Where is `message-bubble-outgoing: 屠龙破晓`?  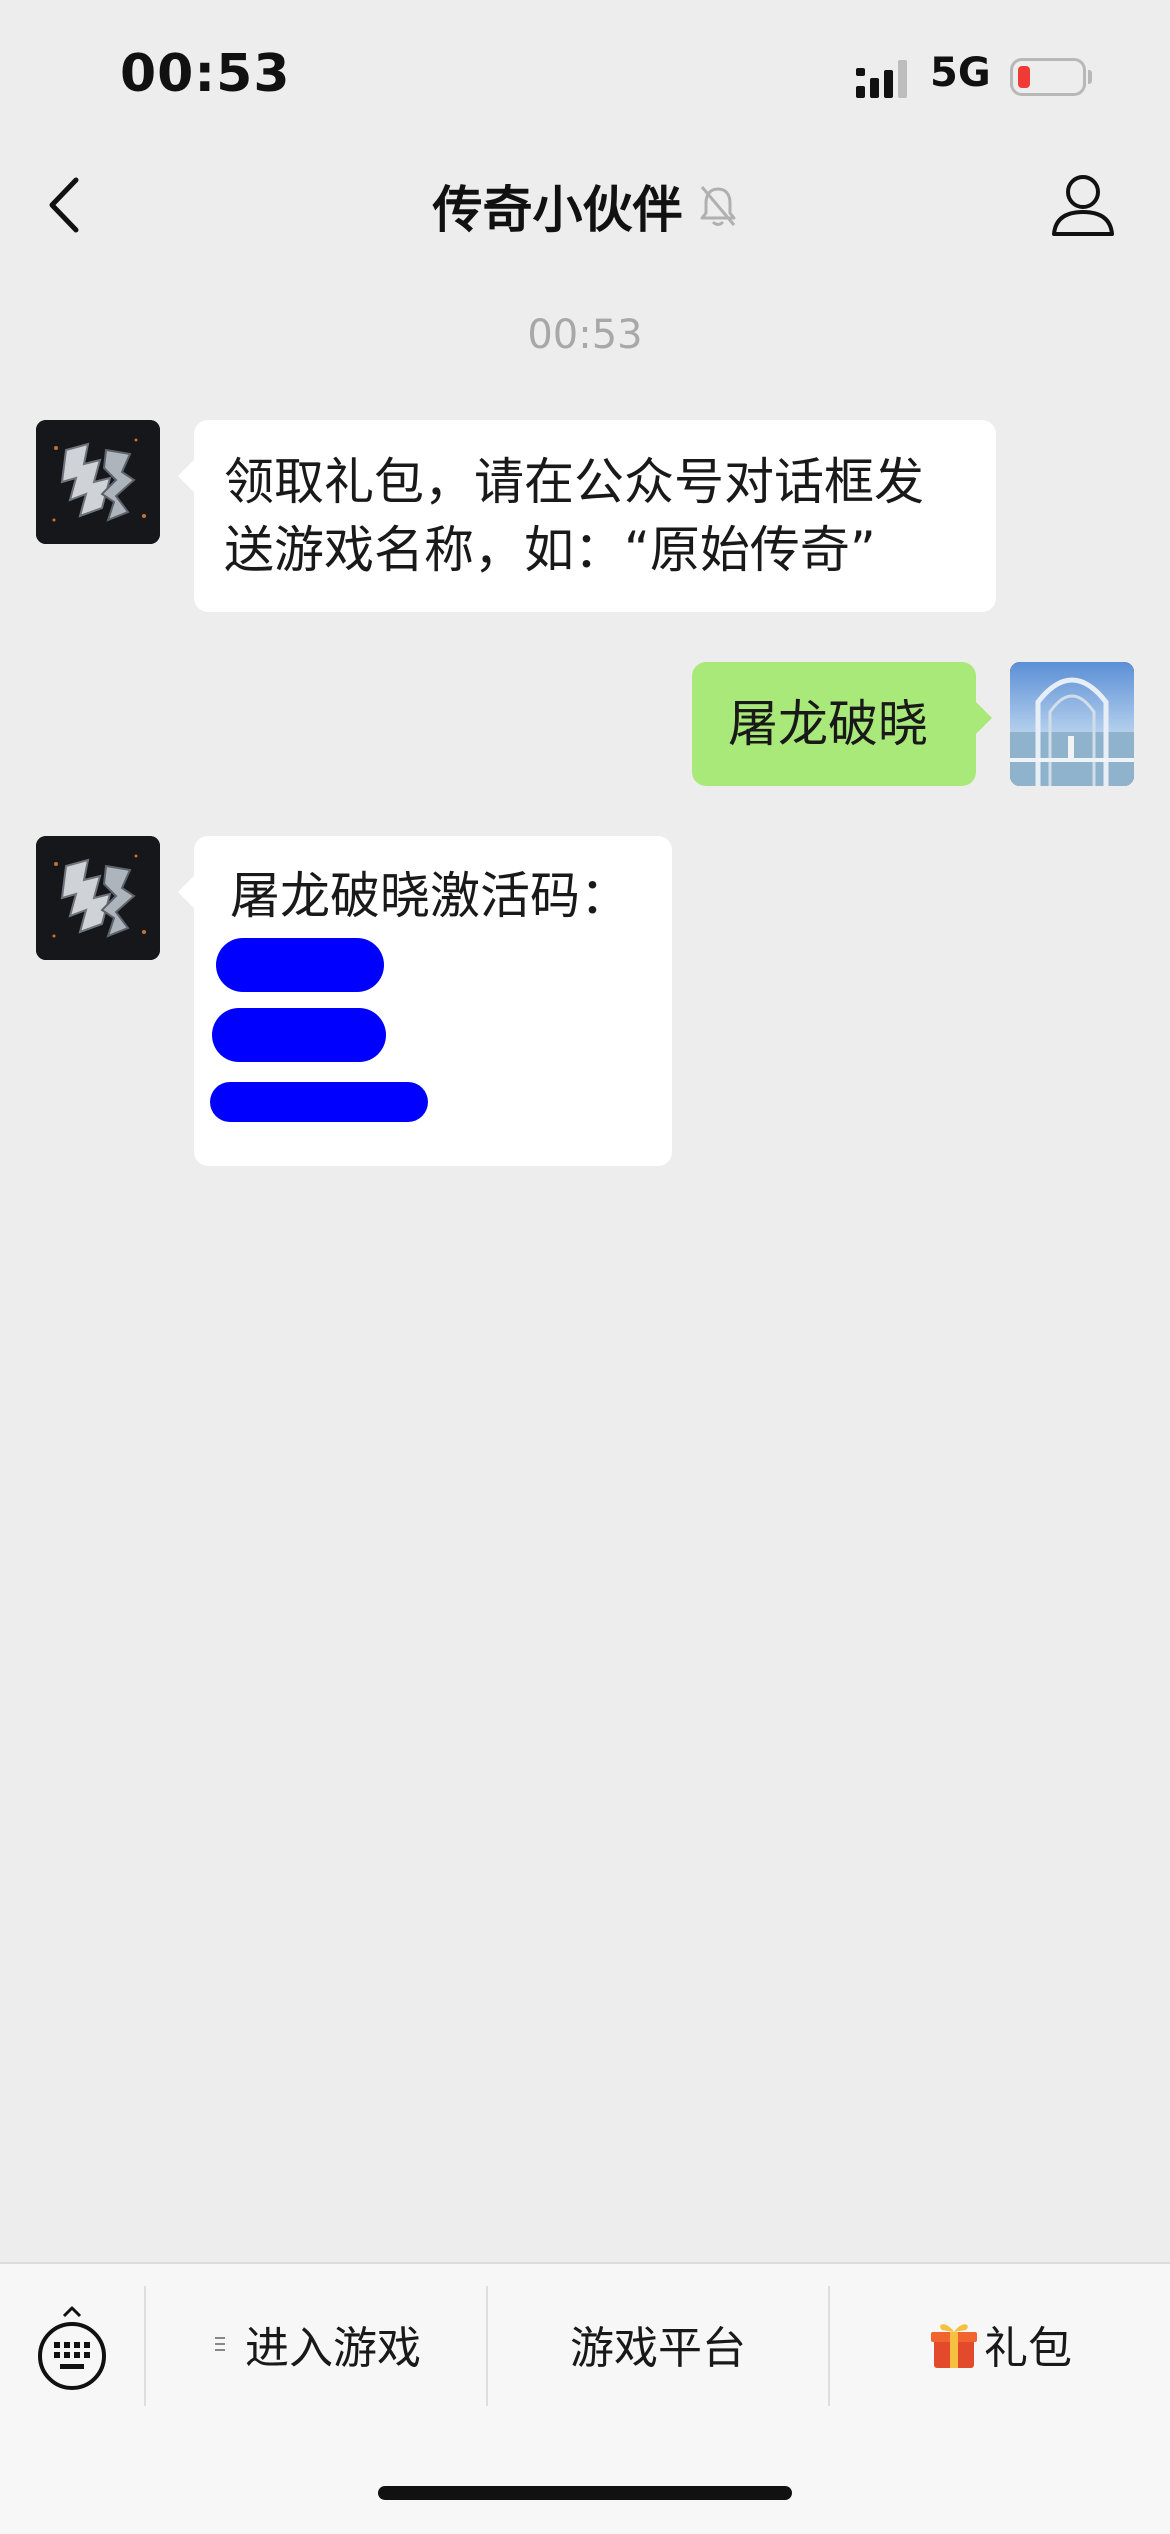 message-bubble-outgoing: 屠龙破晓 is located at coordinates (842, 724).